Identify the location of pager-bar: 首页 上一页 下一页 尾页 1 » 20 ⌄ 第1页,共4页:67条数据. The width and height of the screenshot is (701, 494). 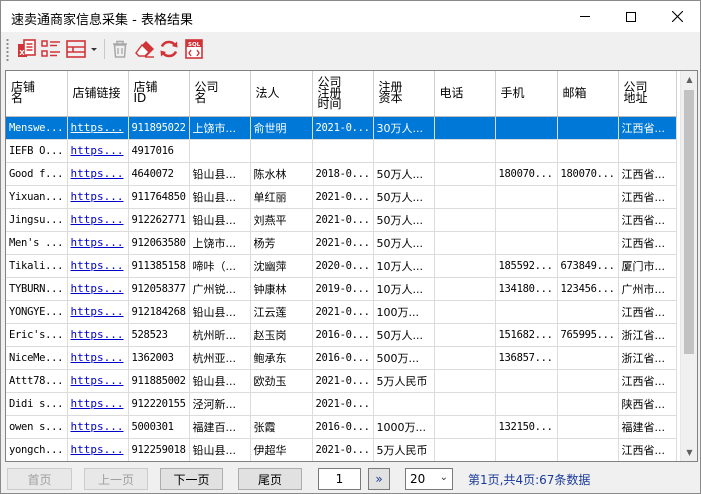
(350, 478).